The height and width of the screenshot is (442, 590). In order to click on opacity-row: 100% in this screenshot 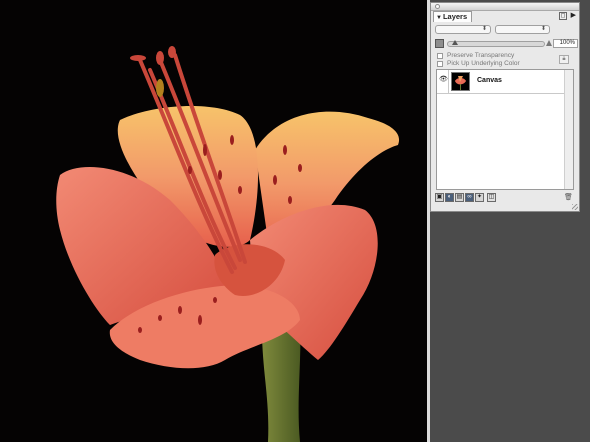, I will do `click(506, 44)`.